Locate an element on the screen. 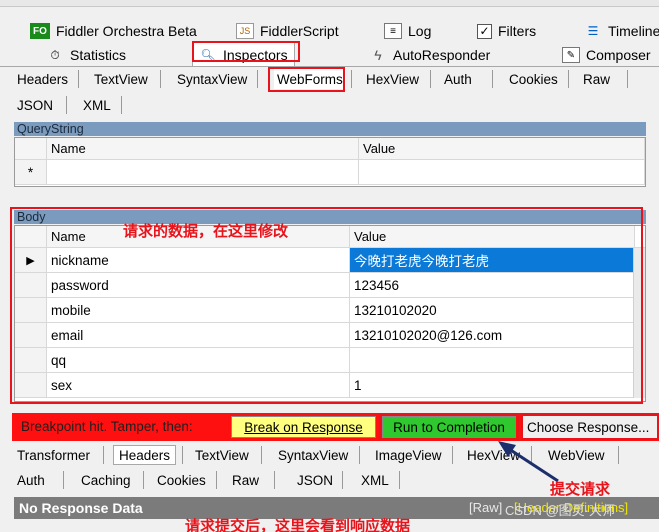 The image size is (659, 532). resp-tab-headers: Headers is located at coordinates (145, 455).